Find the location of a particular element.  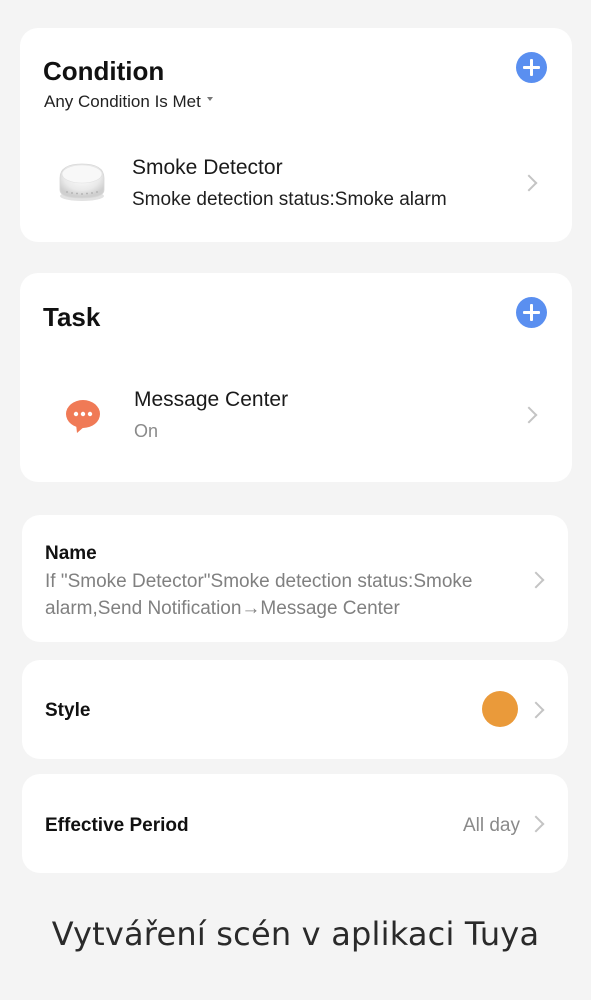

message-bubble-icon is located at coordinates (83, 416).